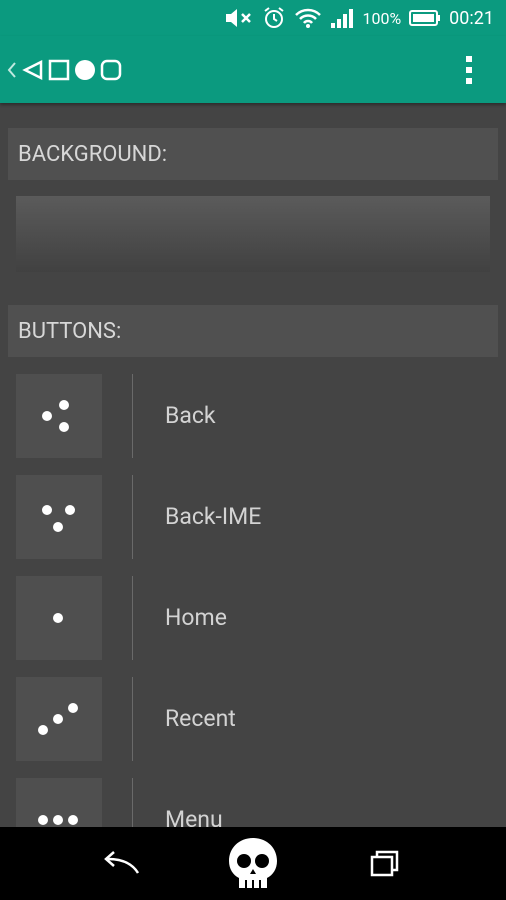  What do you see at coordinates (111, 70) in the screenshot?
I see `rounded-square-icon` at bounding box center [111, 70].